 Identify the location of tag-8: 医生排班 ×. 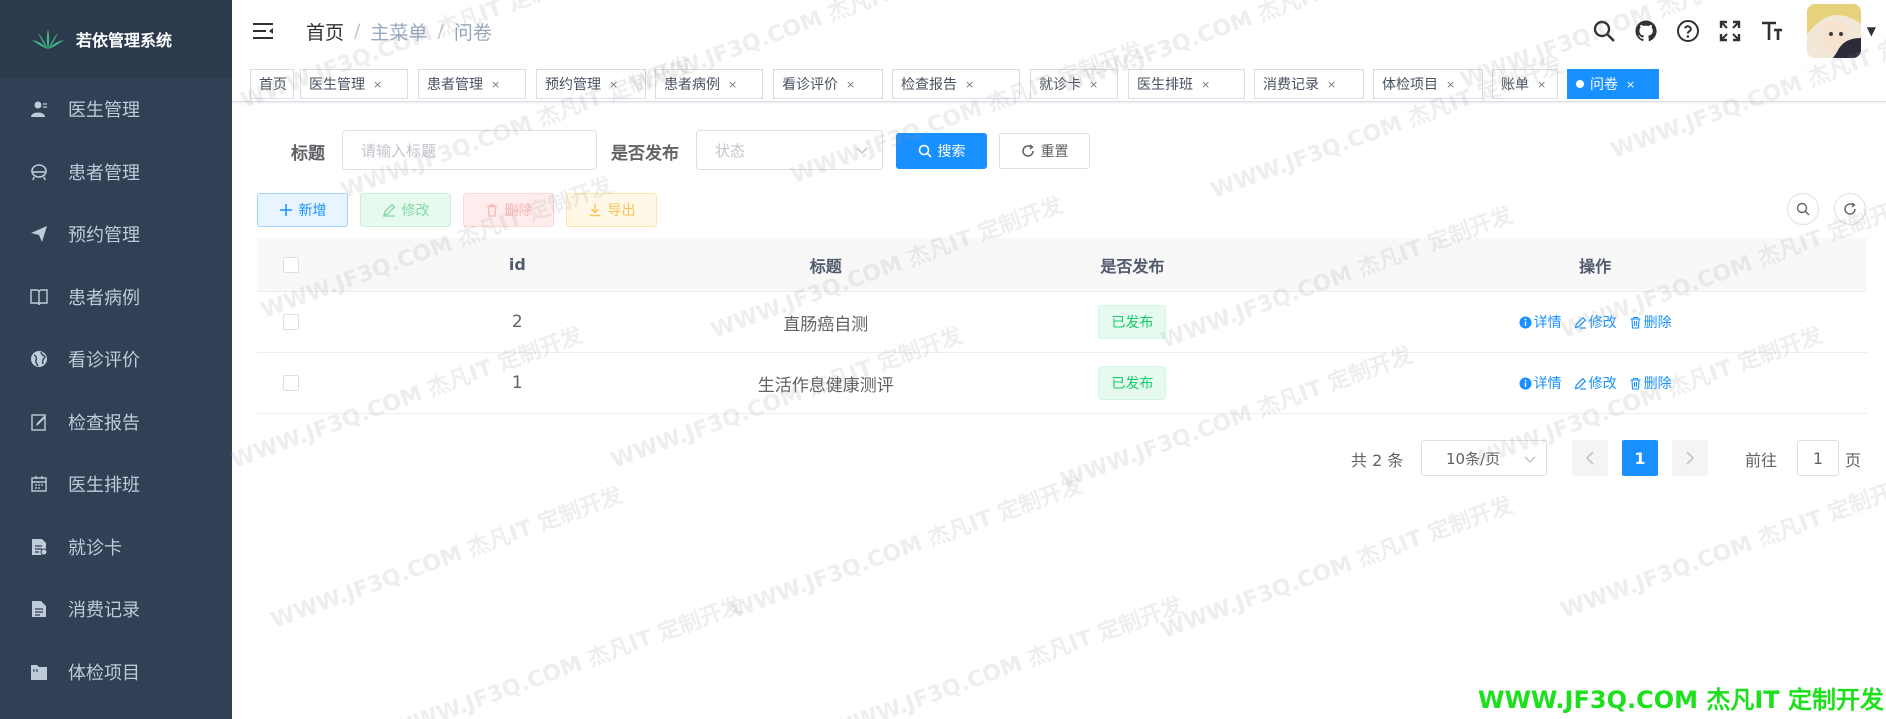
(1186, 84).